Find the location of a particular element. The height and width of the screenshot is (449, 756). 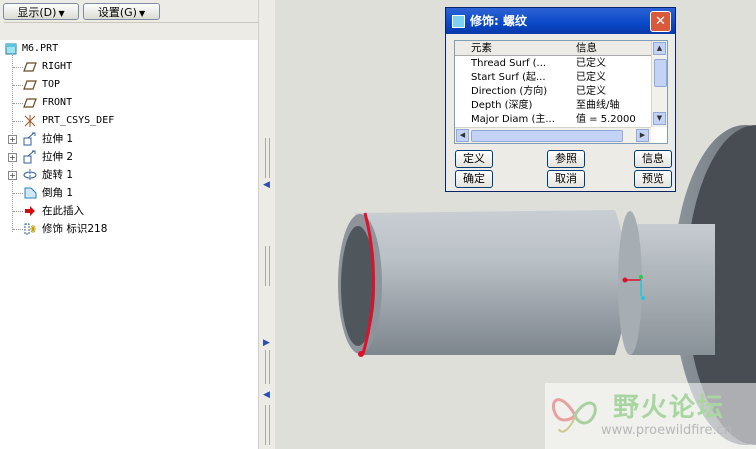

triad-origin is located at coordinates (625, 280).